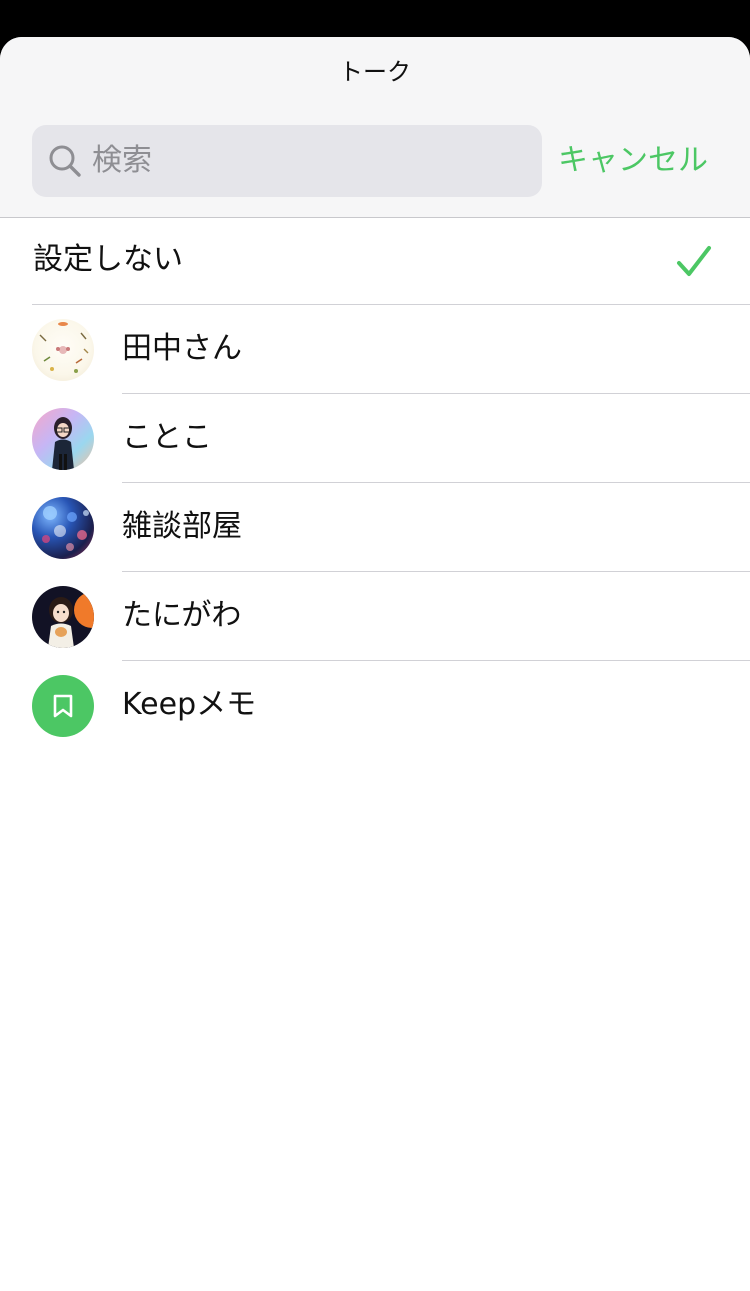 The width and height of the screenshot is (750, 1291). I want to click on chat-item-kotoko: ことこ, so click(375, 438).